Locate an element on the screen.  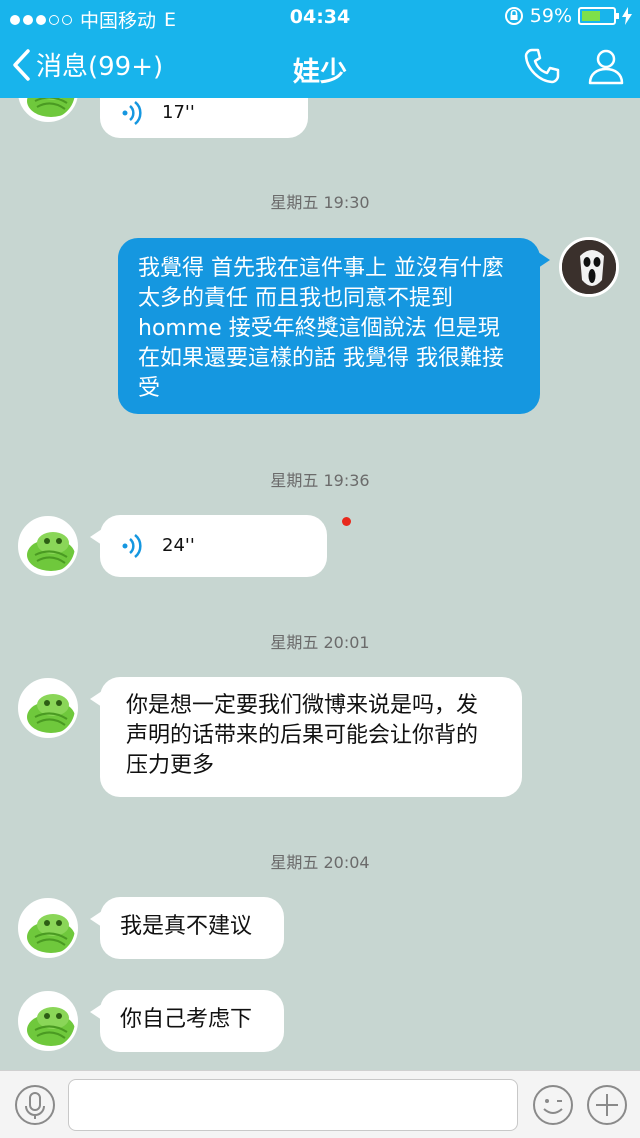
voice-message: 24'' is located at coordinates (208, 546).